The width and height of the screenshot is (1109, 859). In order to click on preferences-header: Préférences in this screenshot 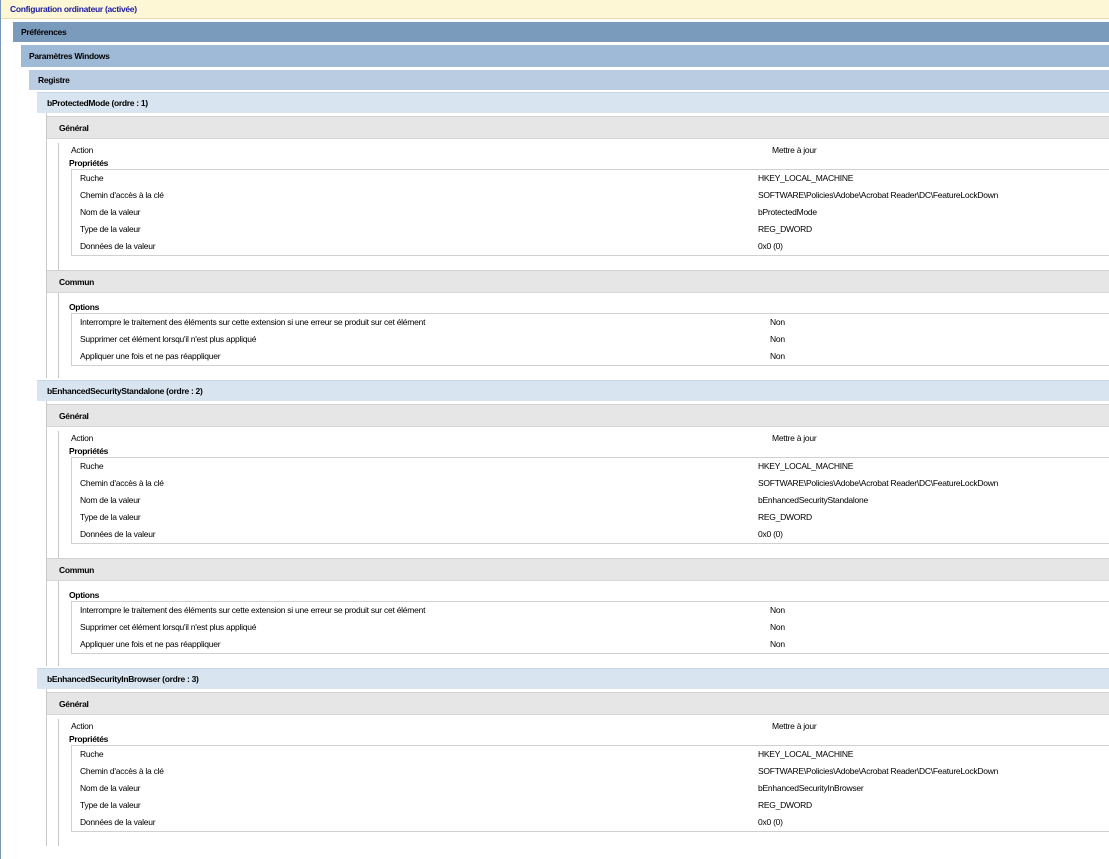, I will do `click(561, 32)`.